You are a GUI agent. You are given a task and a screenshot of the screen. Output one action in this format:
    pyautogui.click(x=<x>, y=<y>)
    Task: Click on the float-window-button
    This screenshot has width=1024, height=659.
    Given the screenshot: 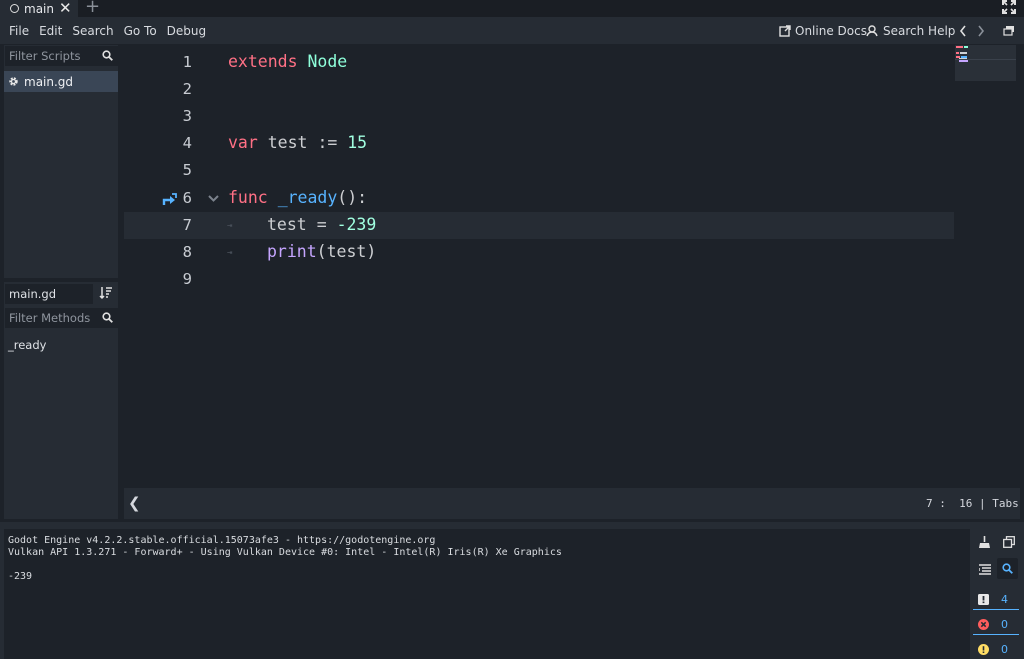 What is the action you would take?
    pyautogui.click(x=1009, y=30)
    